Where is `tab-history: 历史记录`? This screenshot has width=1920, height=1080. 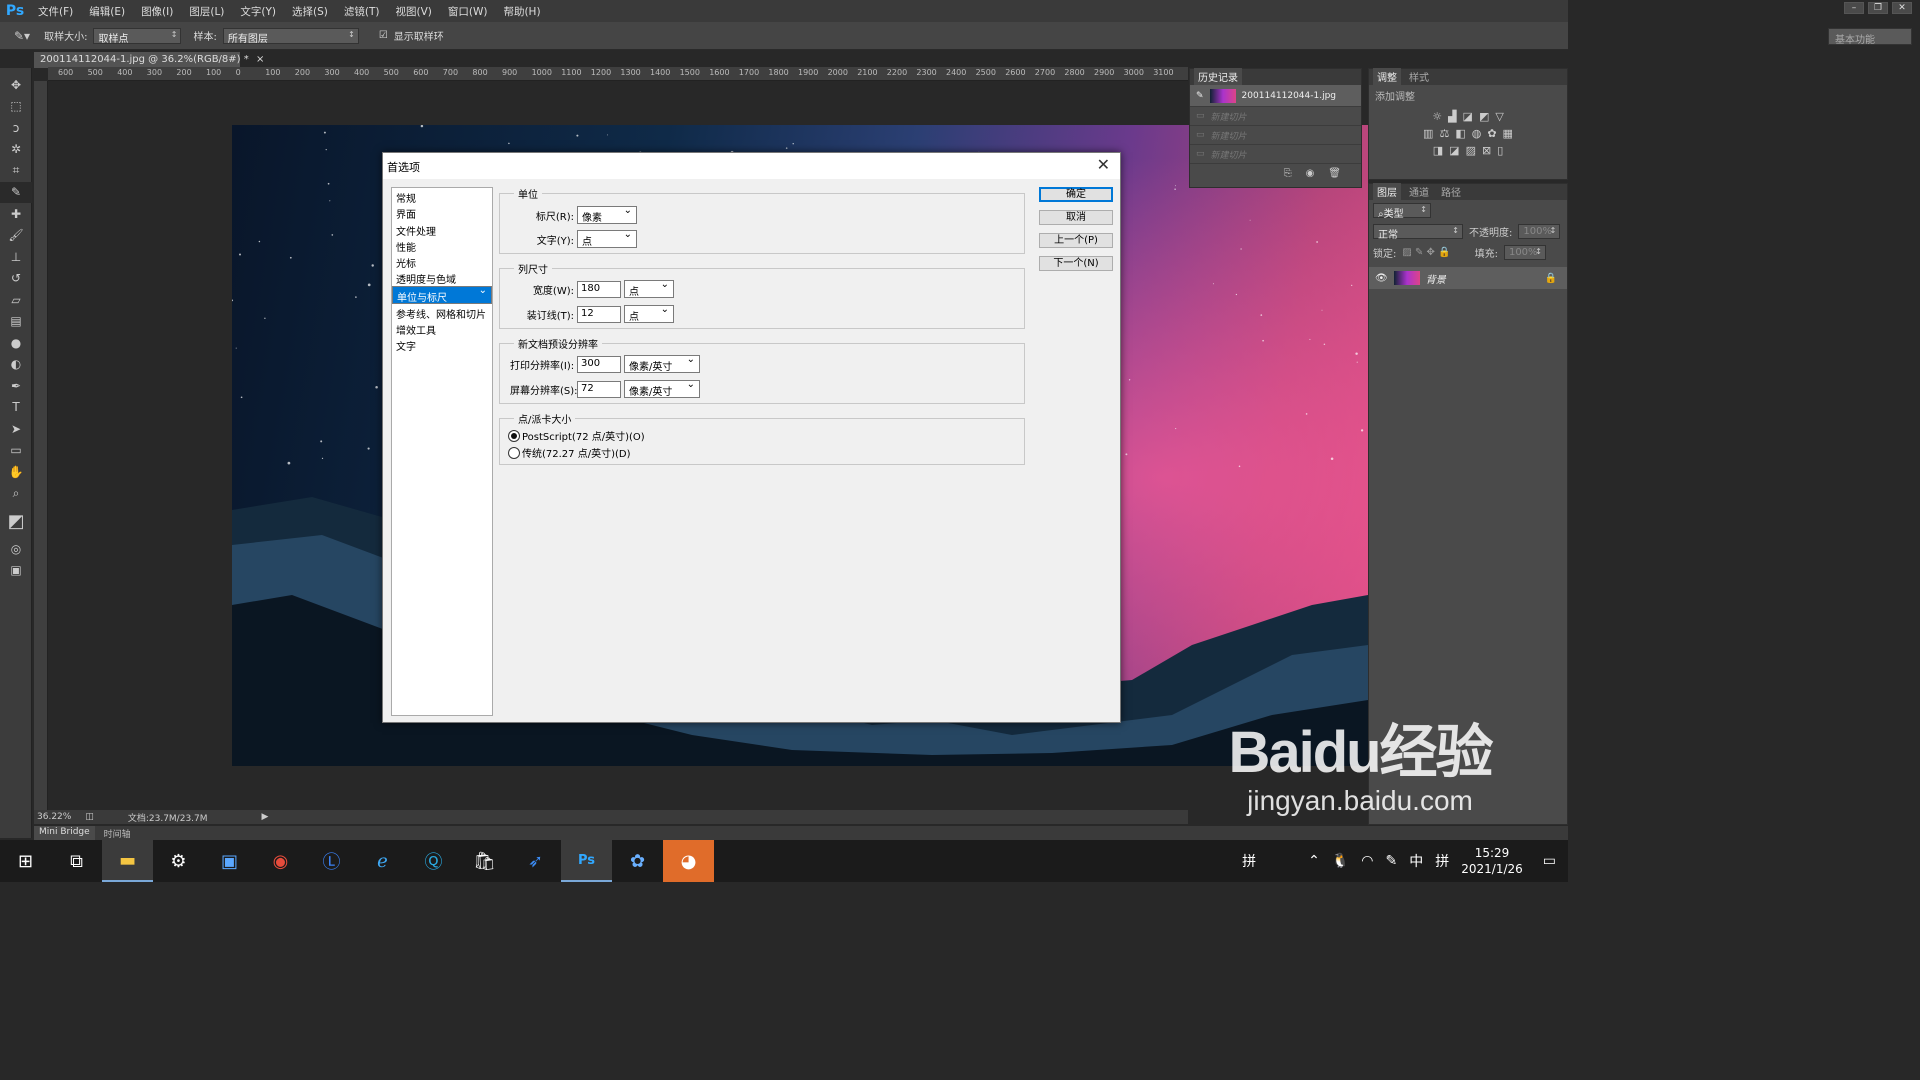
tab-history: 历史记录 is located at coordinates (1218, 76).